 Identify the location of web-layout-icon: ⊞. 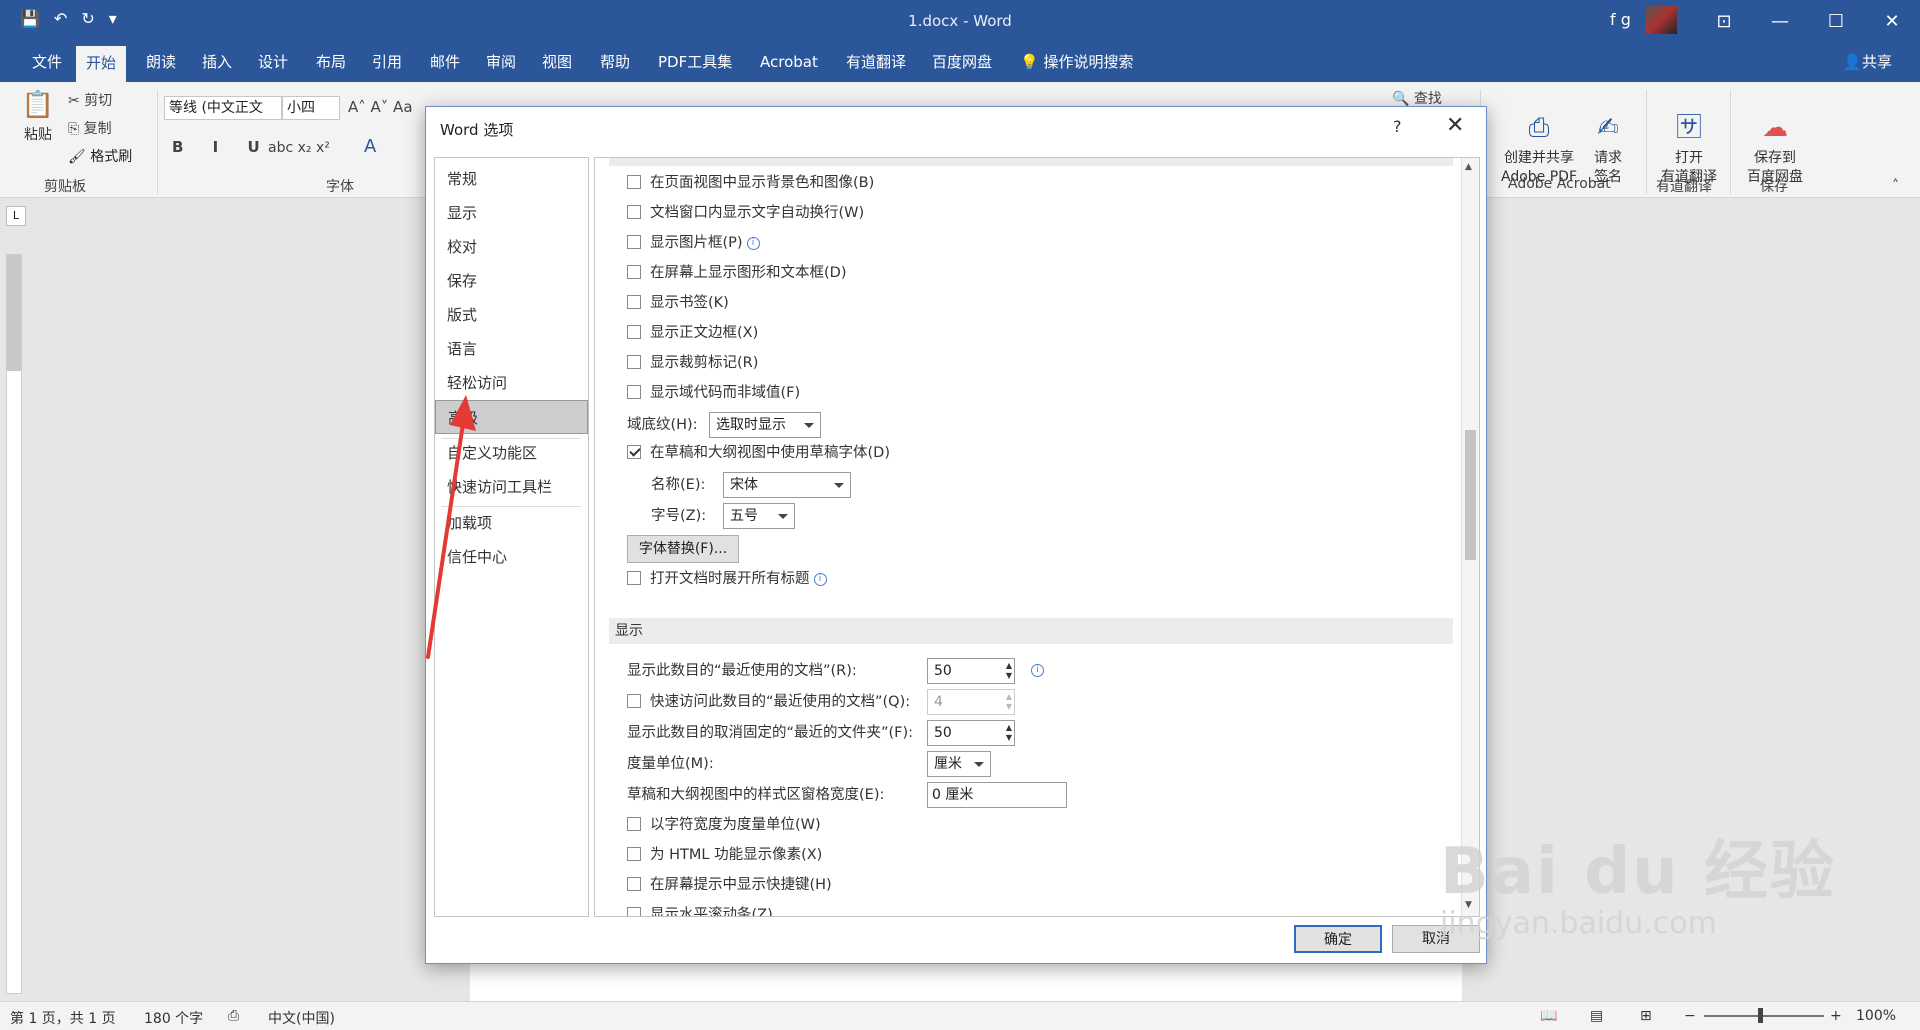
(1646, 1016).